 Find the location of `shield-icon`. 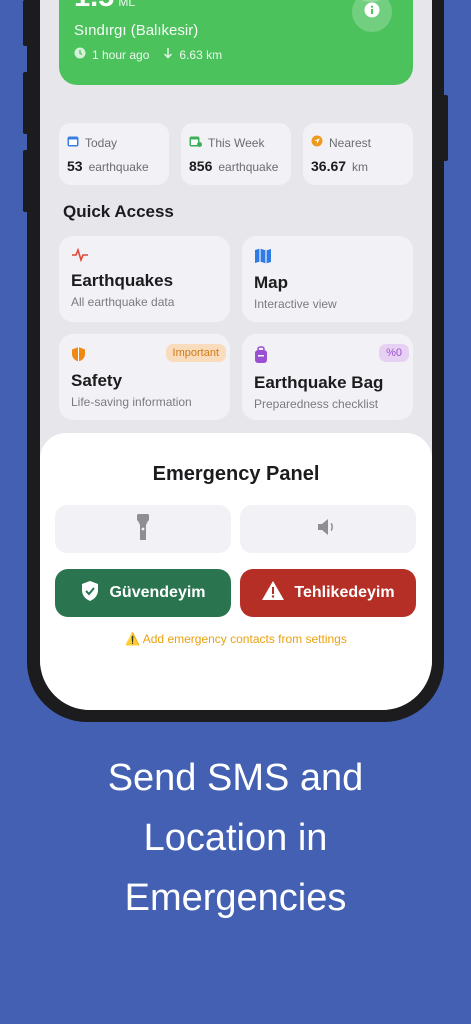

shield-icon is located at coordinates (78, 356).